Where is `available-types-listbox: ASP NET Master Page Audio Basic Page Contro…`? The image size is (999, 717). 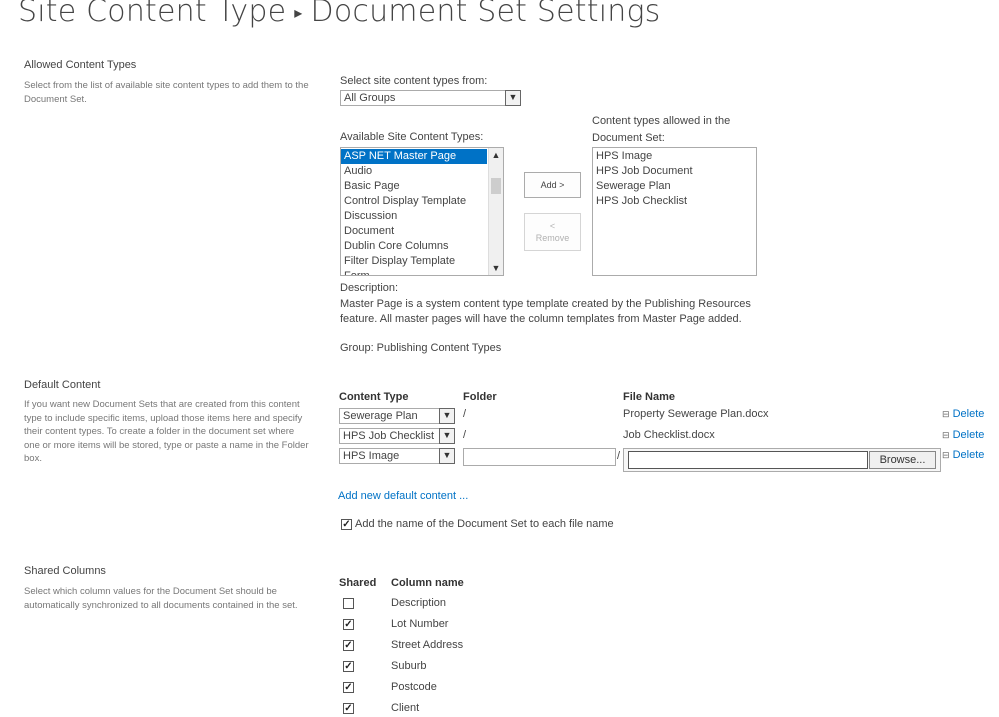
available-types-listbox: ASP NET Master Page Audio Basic Page Contro… is located at coordinates (422, 211).